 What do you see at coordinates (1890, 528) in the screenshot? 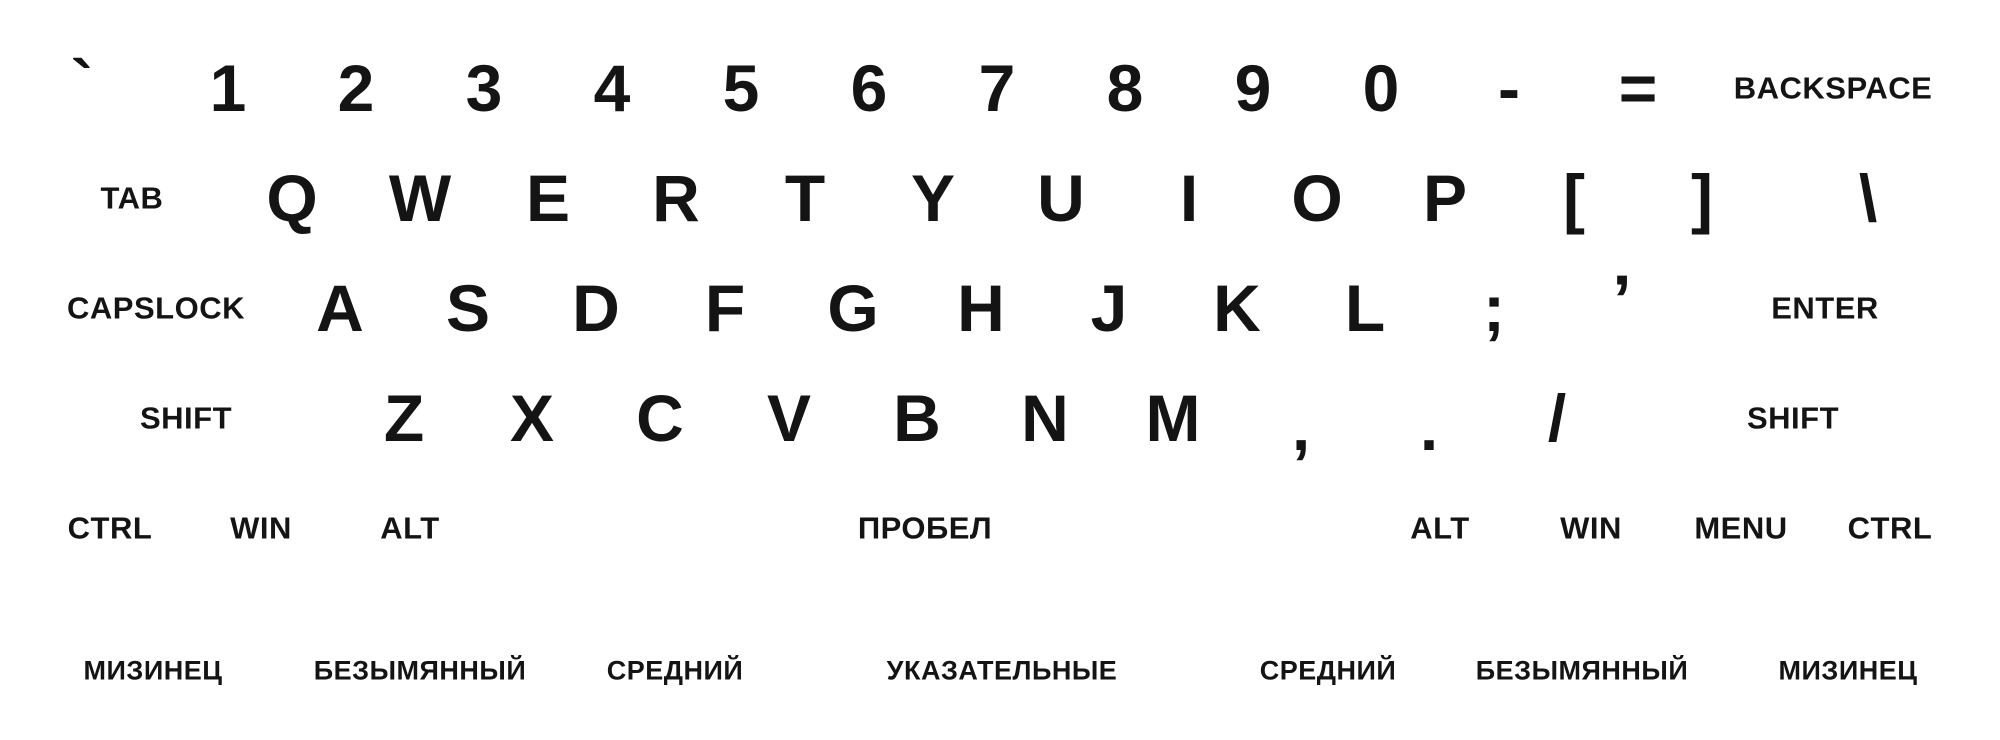
I see `key-ctrl-right: CTRL` at bounding box center [1890, 528].